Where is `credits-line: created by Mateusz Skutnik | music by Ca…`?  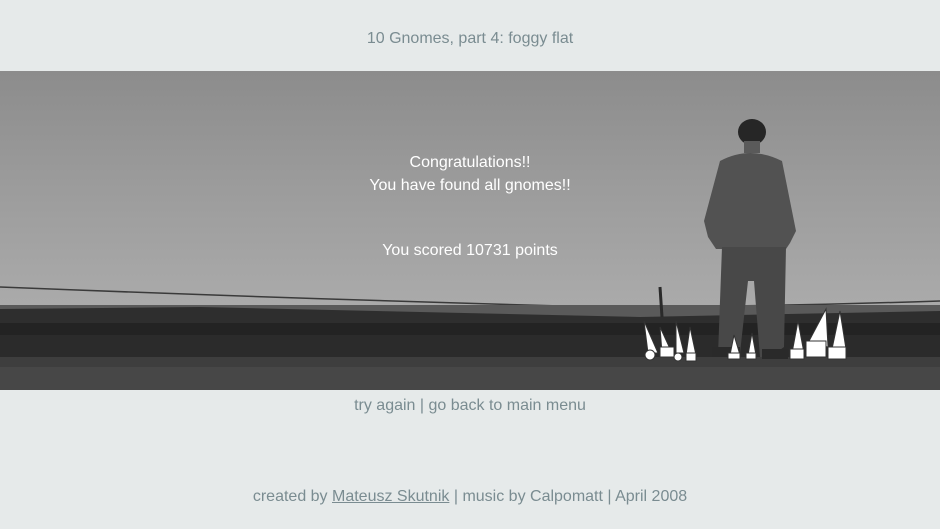 credits-line: created by Mateusz Skutnik | music by Ca… is located at coordinates (470, 497).